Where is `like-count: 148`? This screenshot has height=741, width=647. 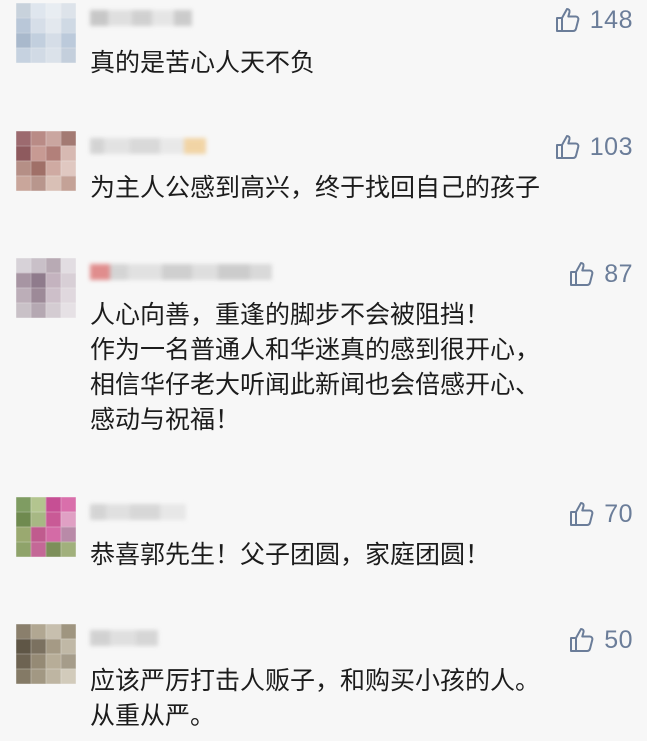 like-count: 148 is located at coordinates (611, 20).